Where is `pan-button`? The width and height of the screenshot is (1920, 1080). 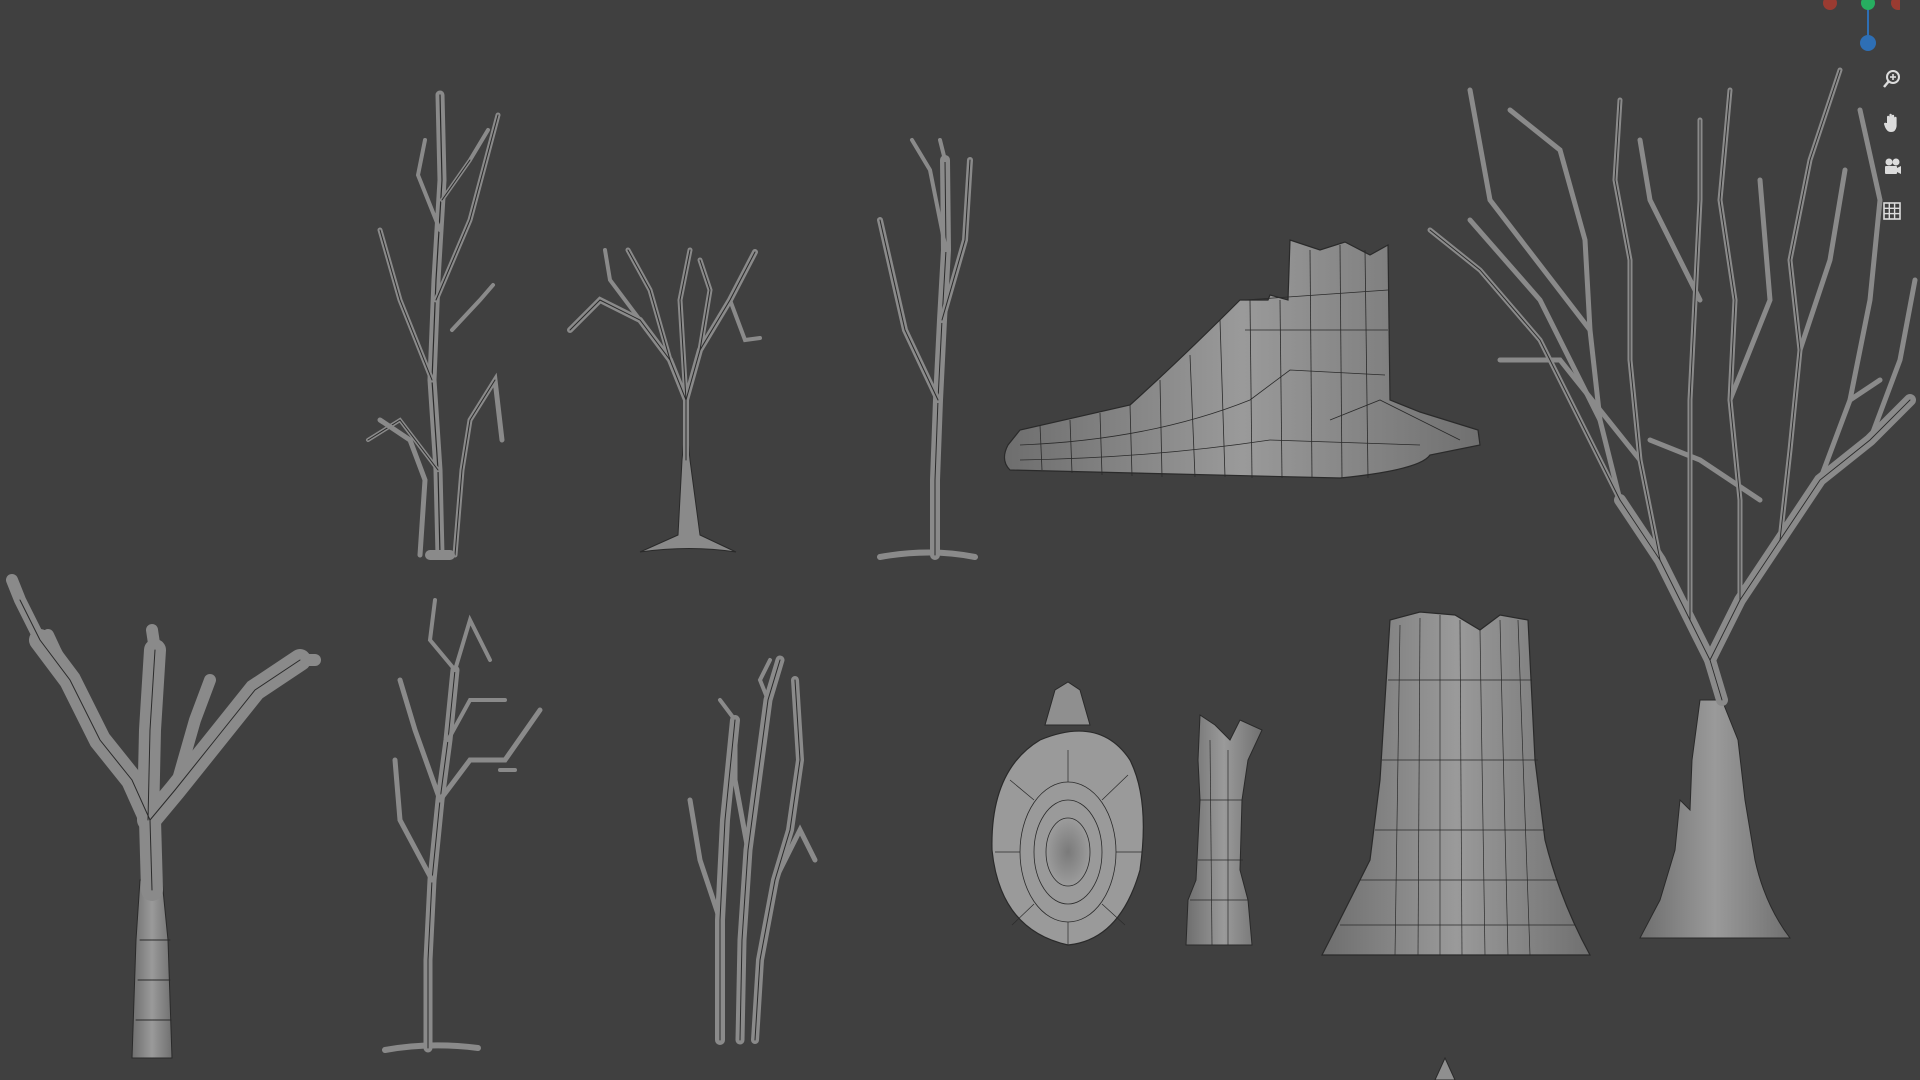 pan-button is located at coordinates (1892, 123).